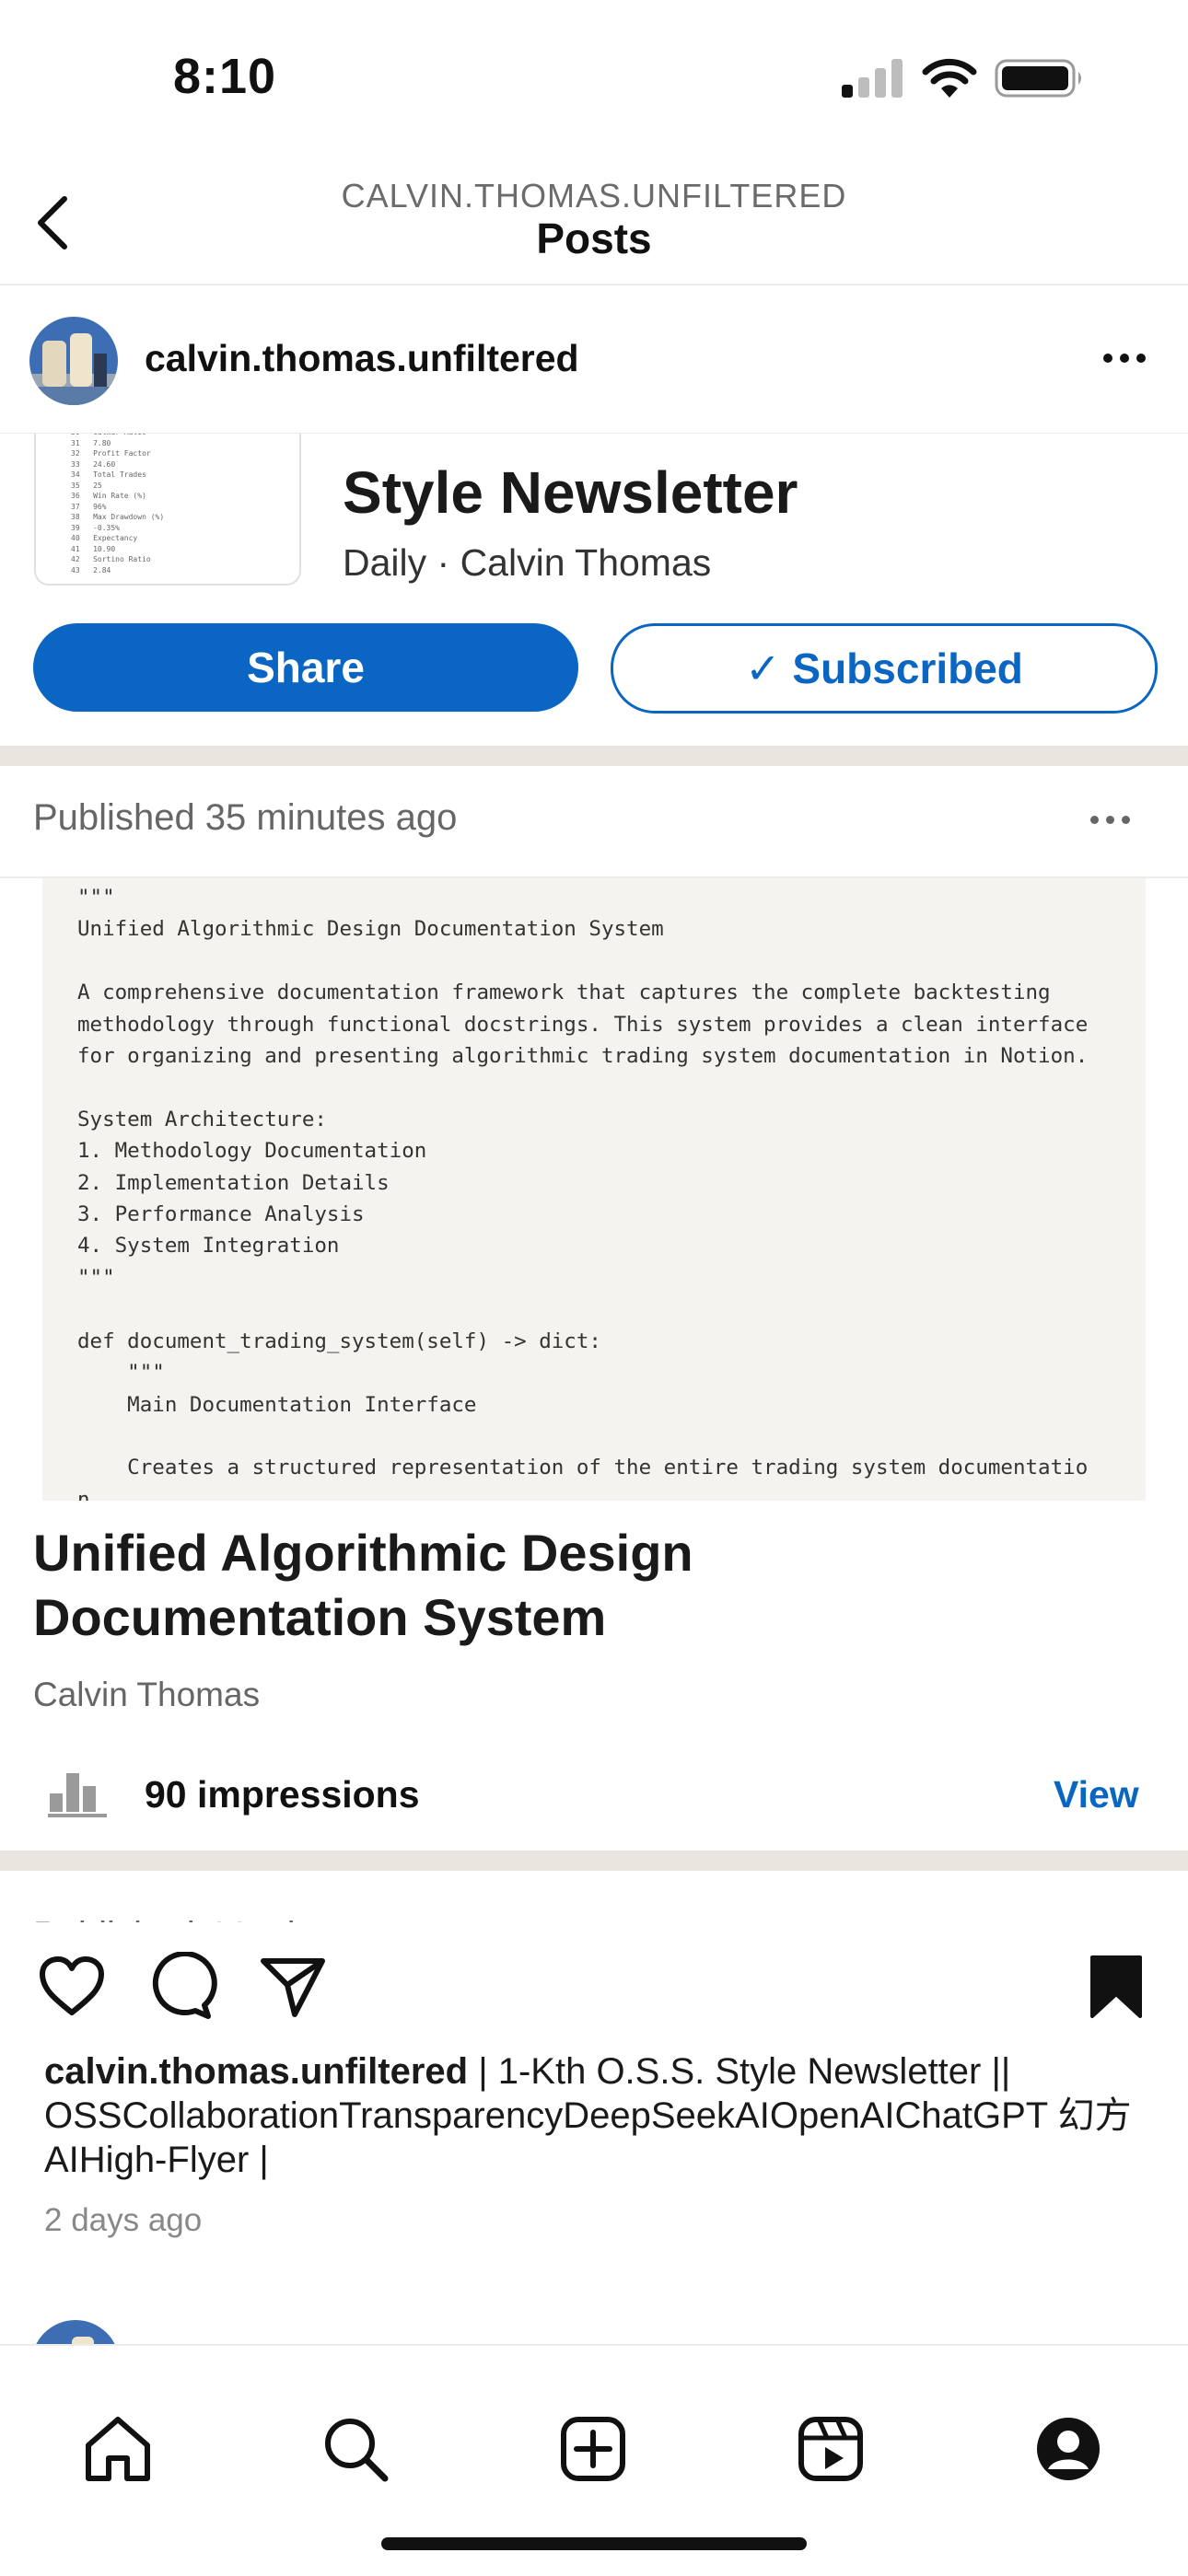  What do you see at coordinates (594, 196) in the screenshot?
I see `header-subtitle: CALVIN.THOMAS.UNFILTERED` at bounding box center [594, 196].